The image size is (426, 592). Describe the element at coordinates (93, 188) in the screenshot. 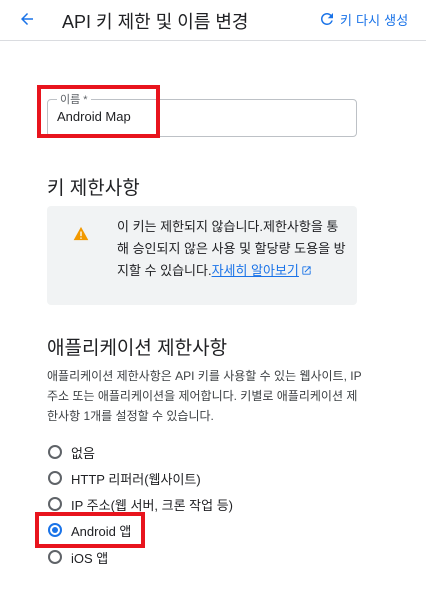

I see `key-restrictions-title: 키 제한사항` at that location.